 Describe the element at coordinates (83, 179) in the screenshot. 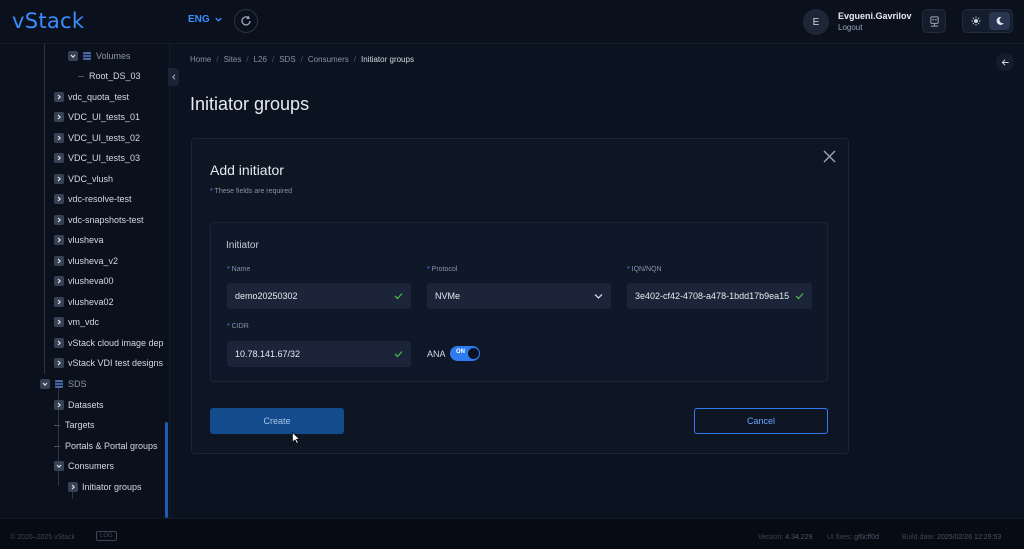

I see `sidebar-item: VDC_vlush` at that location.